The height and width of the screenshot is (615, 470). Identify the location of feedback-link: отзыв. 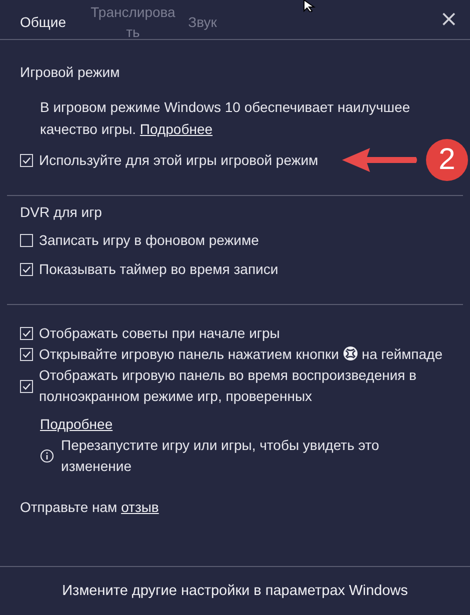
(140, 507).